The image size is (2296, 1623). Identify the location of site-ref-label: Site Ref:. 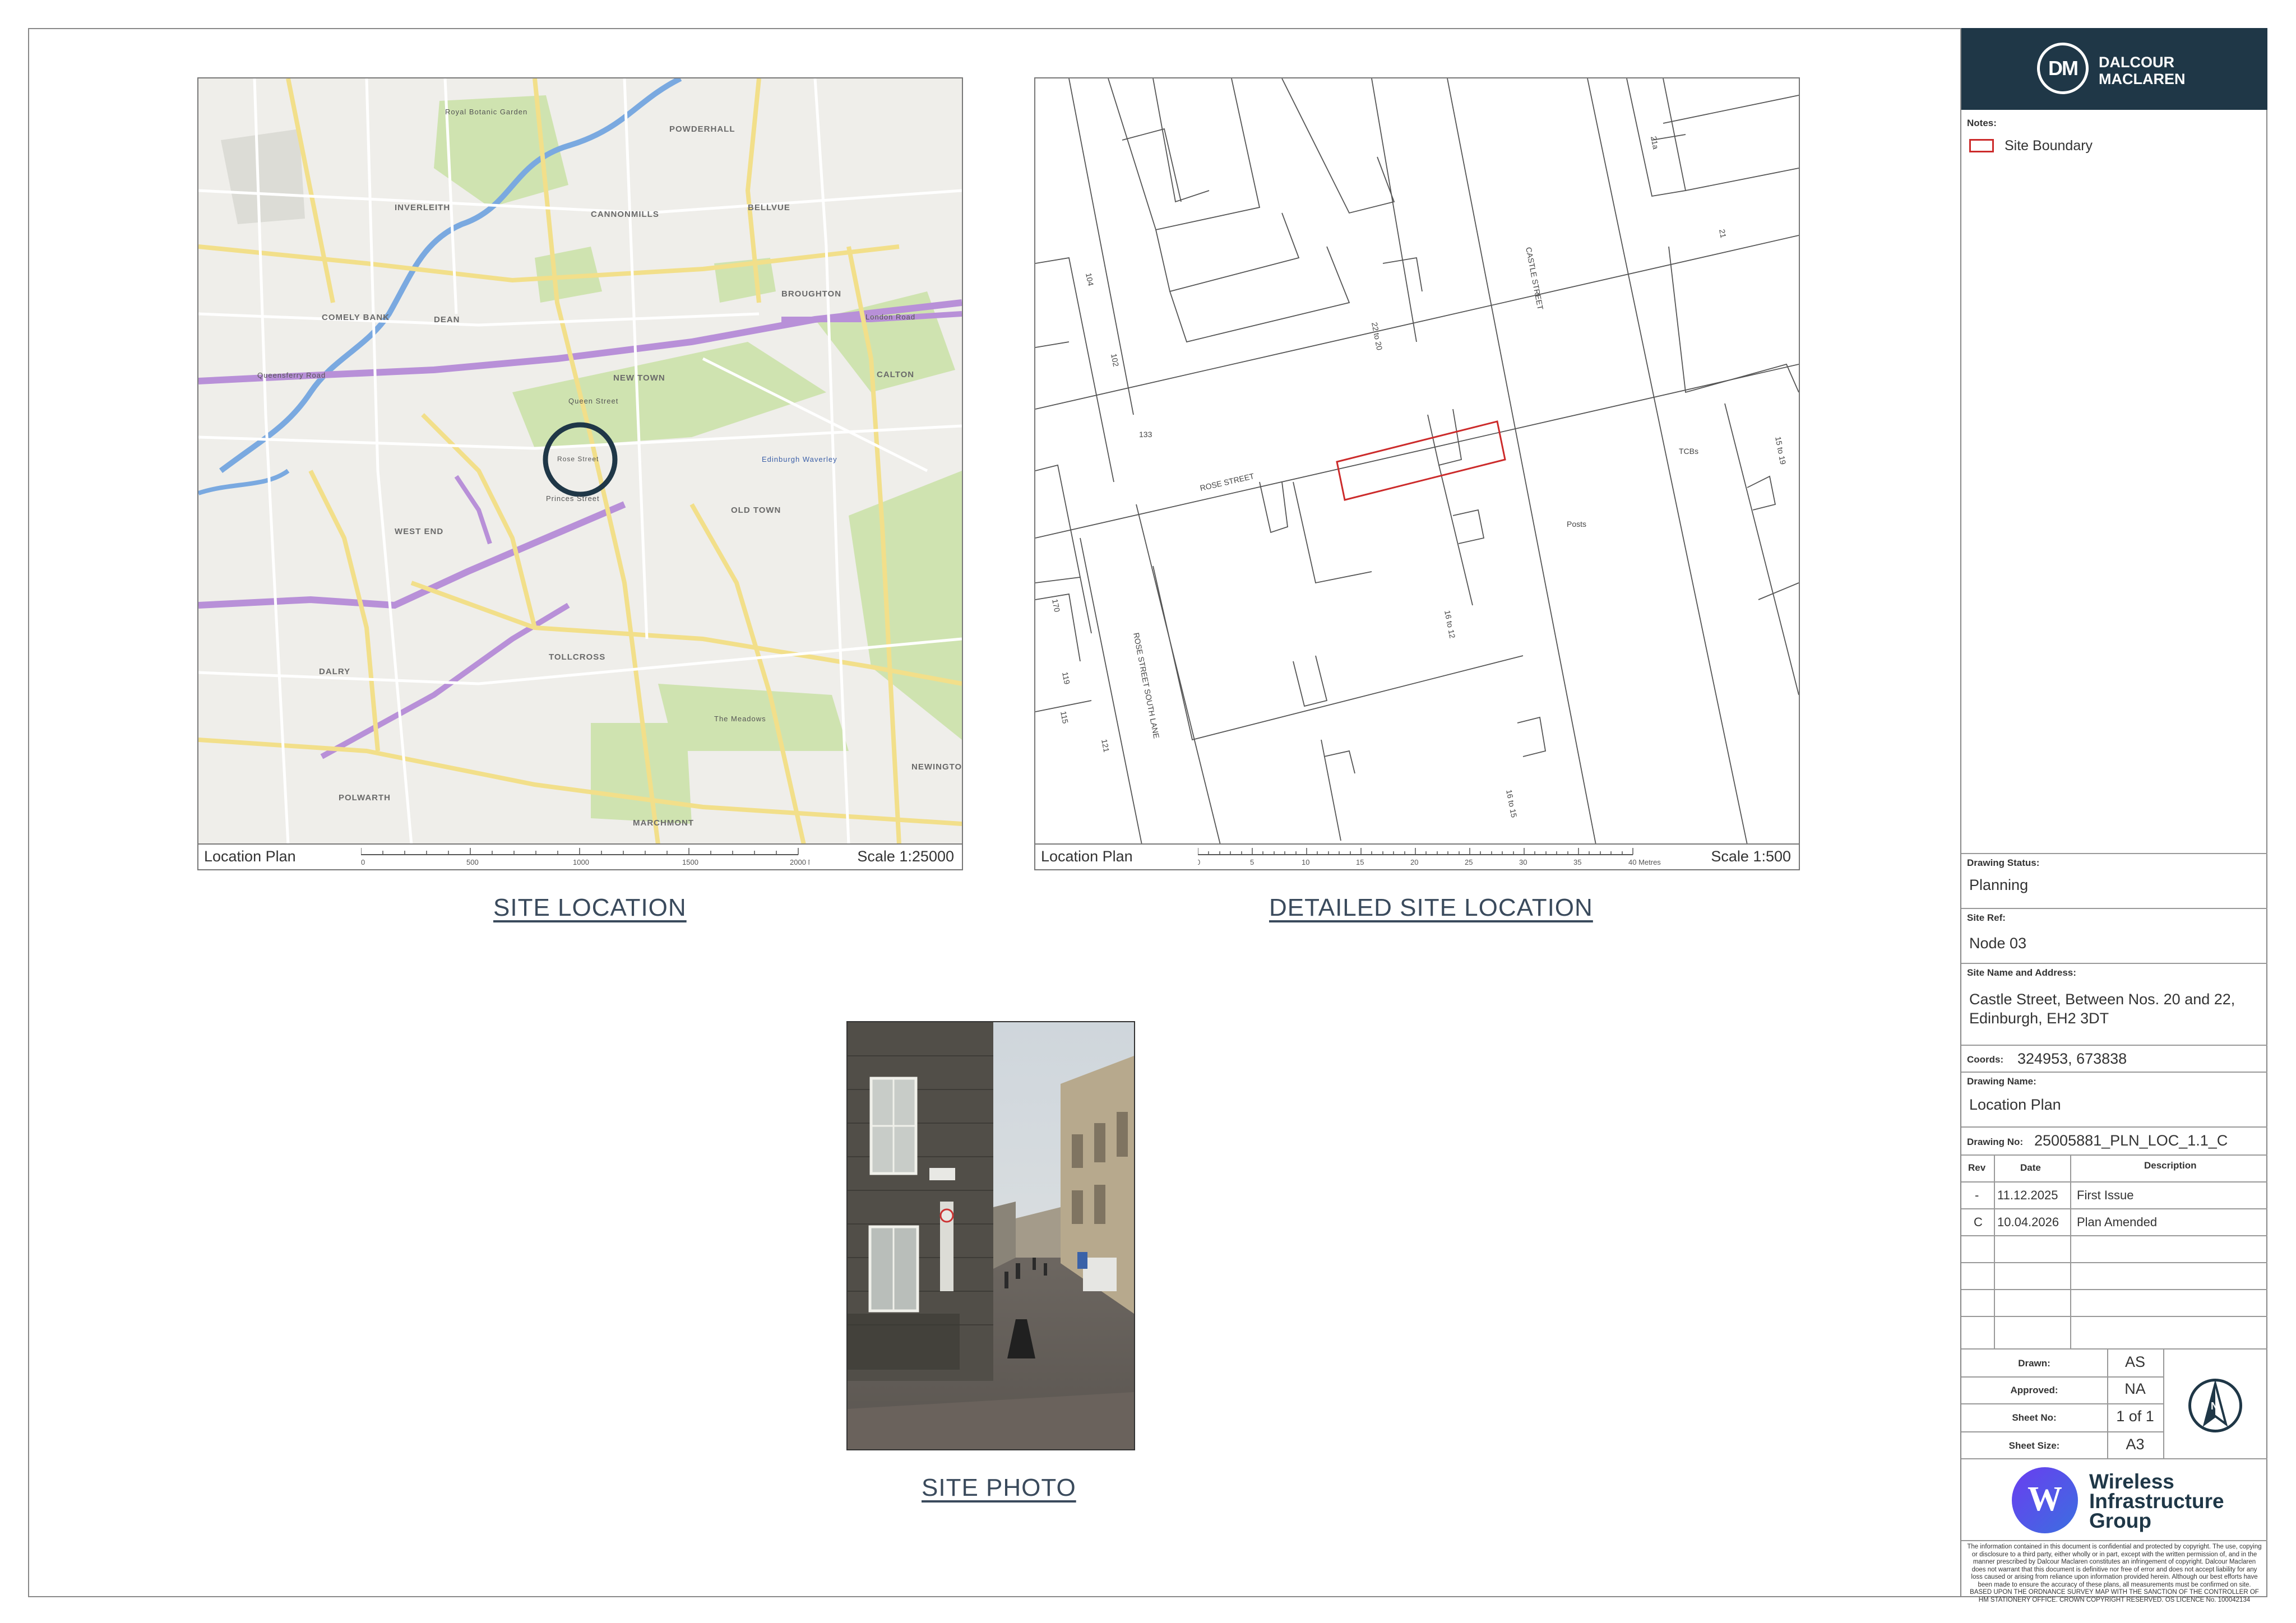
(1986, 917).